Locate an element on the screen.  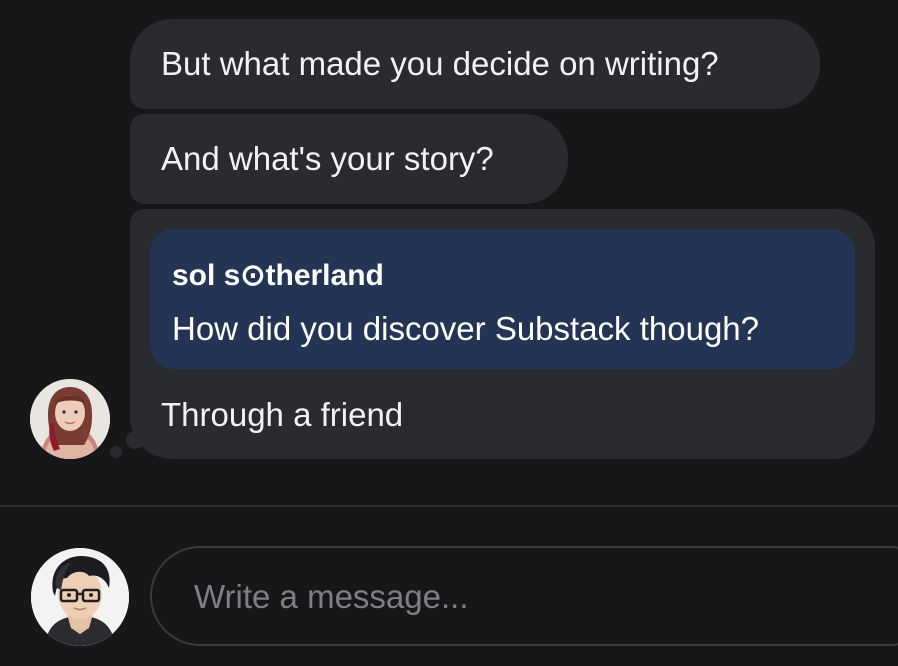
message-composer is located at coordinates (524, 596).